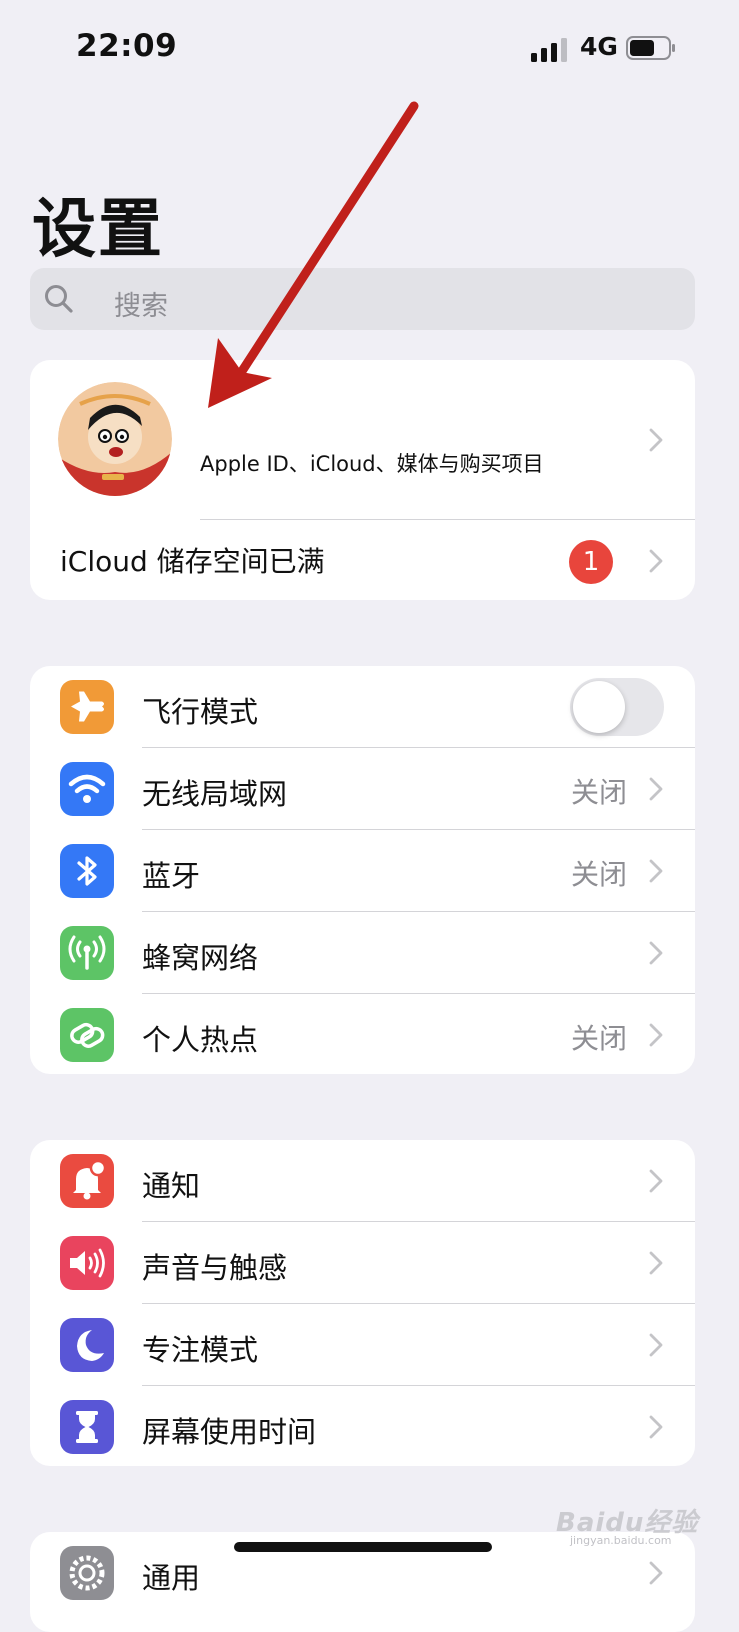 The image size is (739, 1632). What do you see at coordinates (171, 876) in the screenshot?
I see `bluetooth-label: 蓝牙` at bounding box center [171, 876].